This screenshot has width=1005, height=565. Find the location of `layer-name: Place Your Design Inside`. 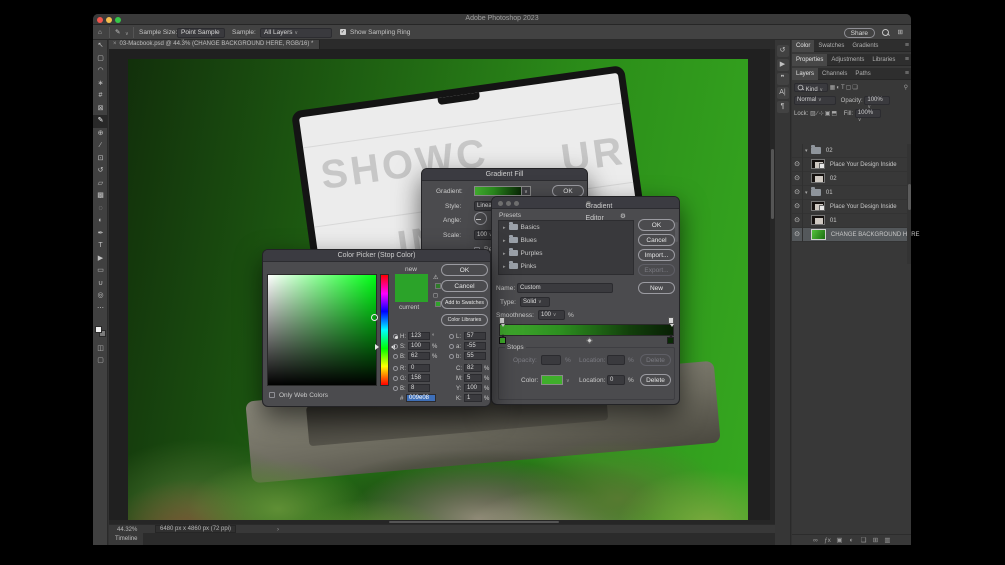

layer-name: Place Your Design Inside is located at coordinates (863, 207).